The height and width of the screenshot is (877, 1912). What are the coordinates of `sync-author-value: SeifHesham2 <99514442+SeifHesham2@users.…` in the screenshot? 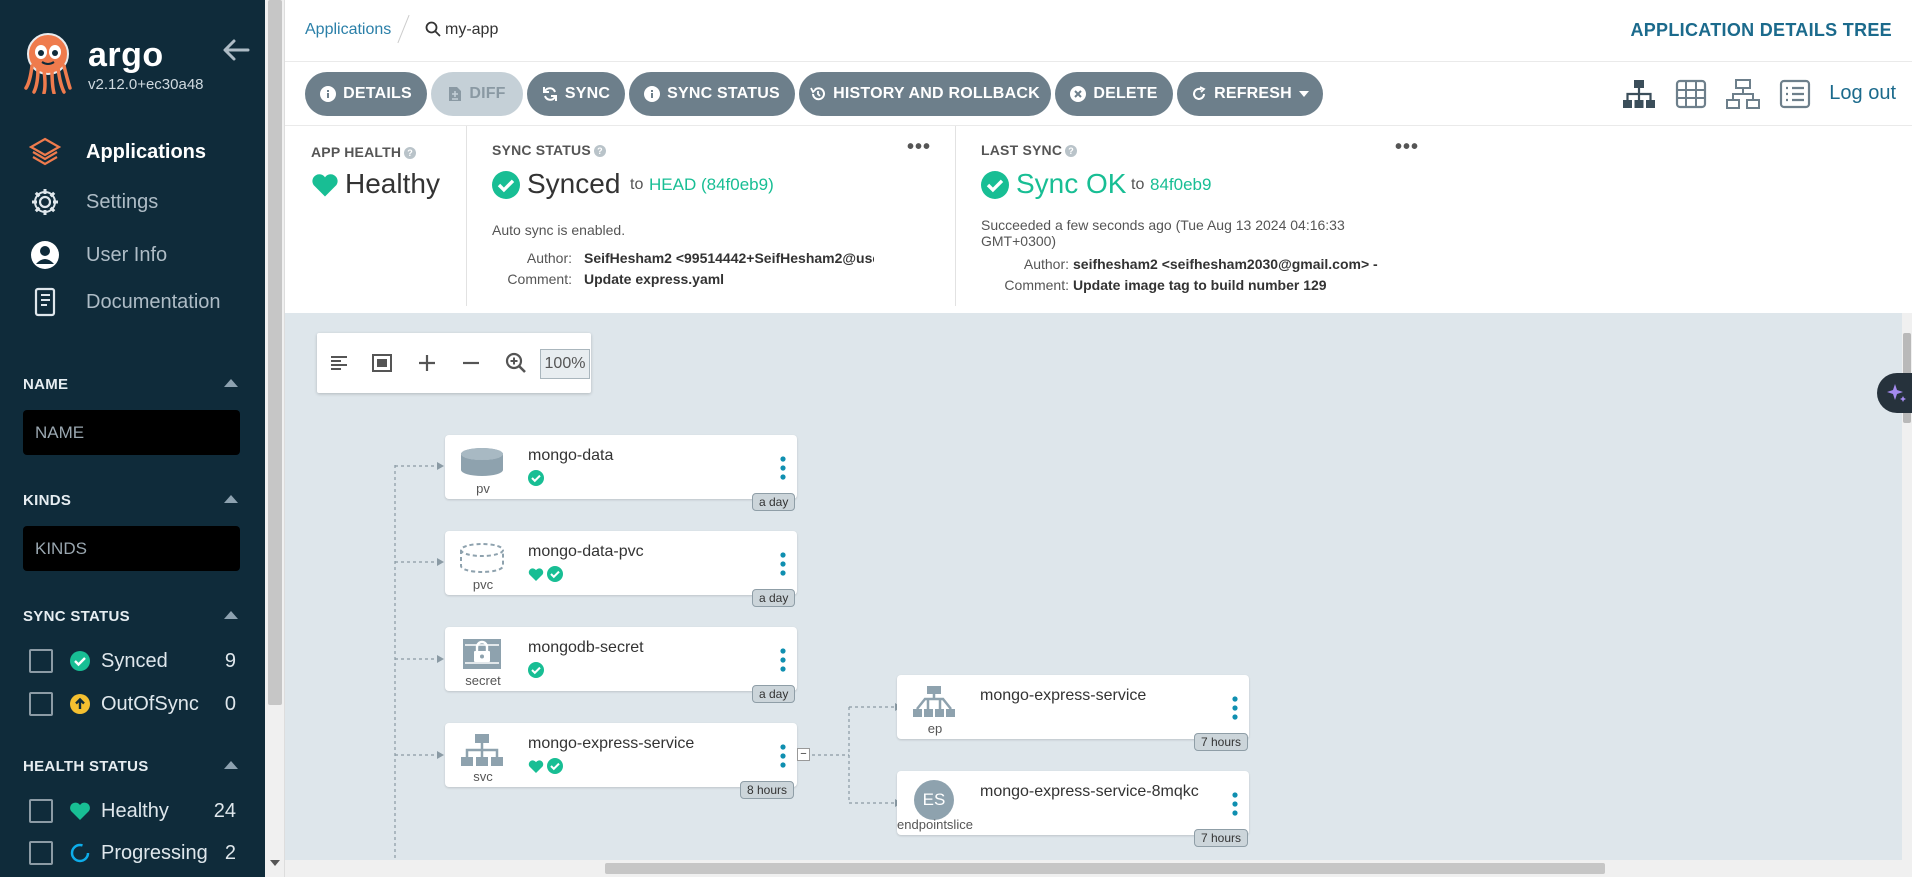 It's located at (729, 258).